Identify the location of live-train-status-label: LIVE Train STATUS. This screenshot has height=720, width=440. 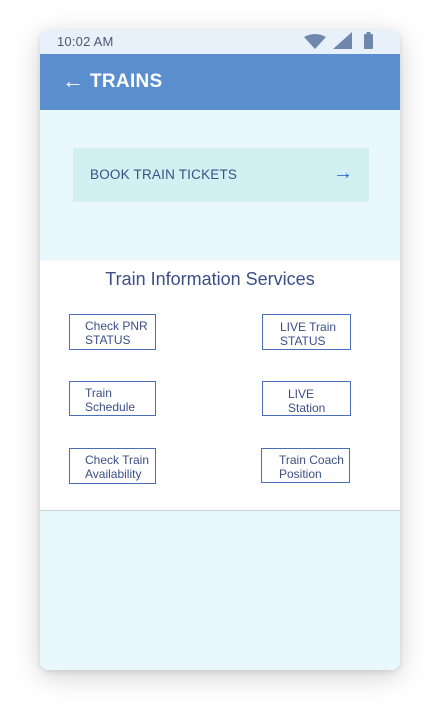
(308, 334).